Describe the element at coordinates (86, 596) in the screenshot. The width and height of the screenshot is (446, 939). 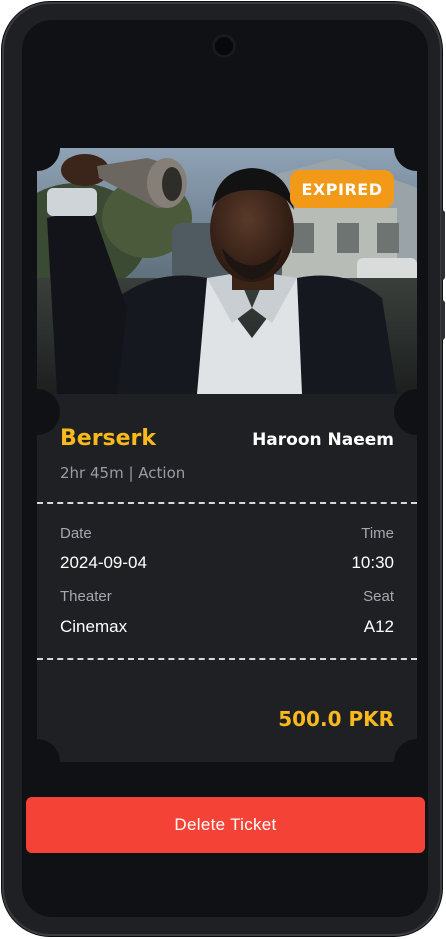
I see `theater-label: Theater` at that location.